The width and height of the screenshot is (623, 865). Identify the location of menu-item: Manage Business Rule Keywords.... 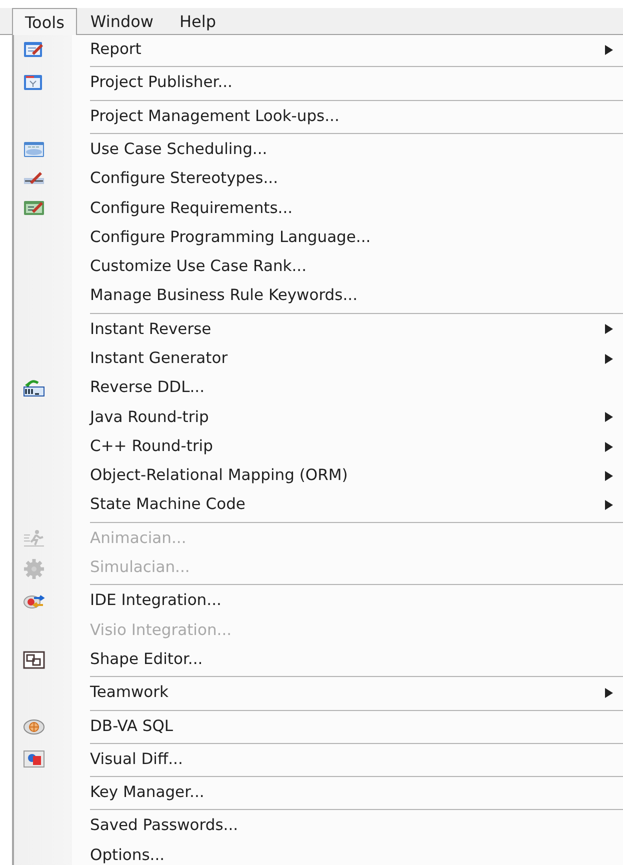
(318, 296).